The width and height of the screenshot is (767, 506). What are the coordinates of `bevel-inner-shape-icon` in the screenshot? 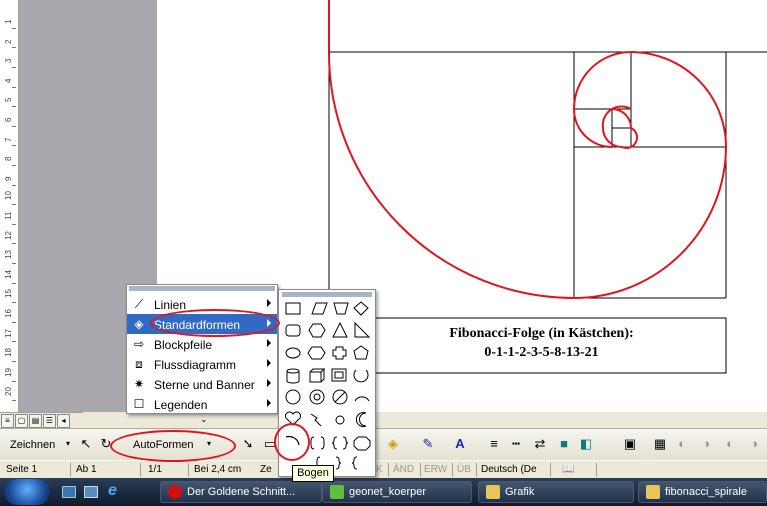 It's located at (339, 375).